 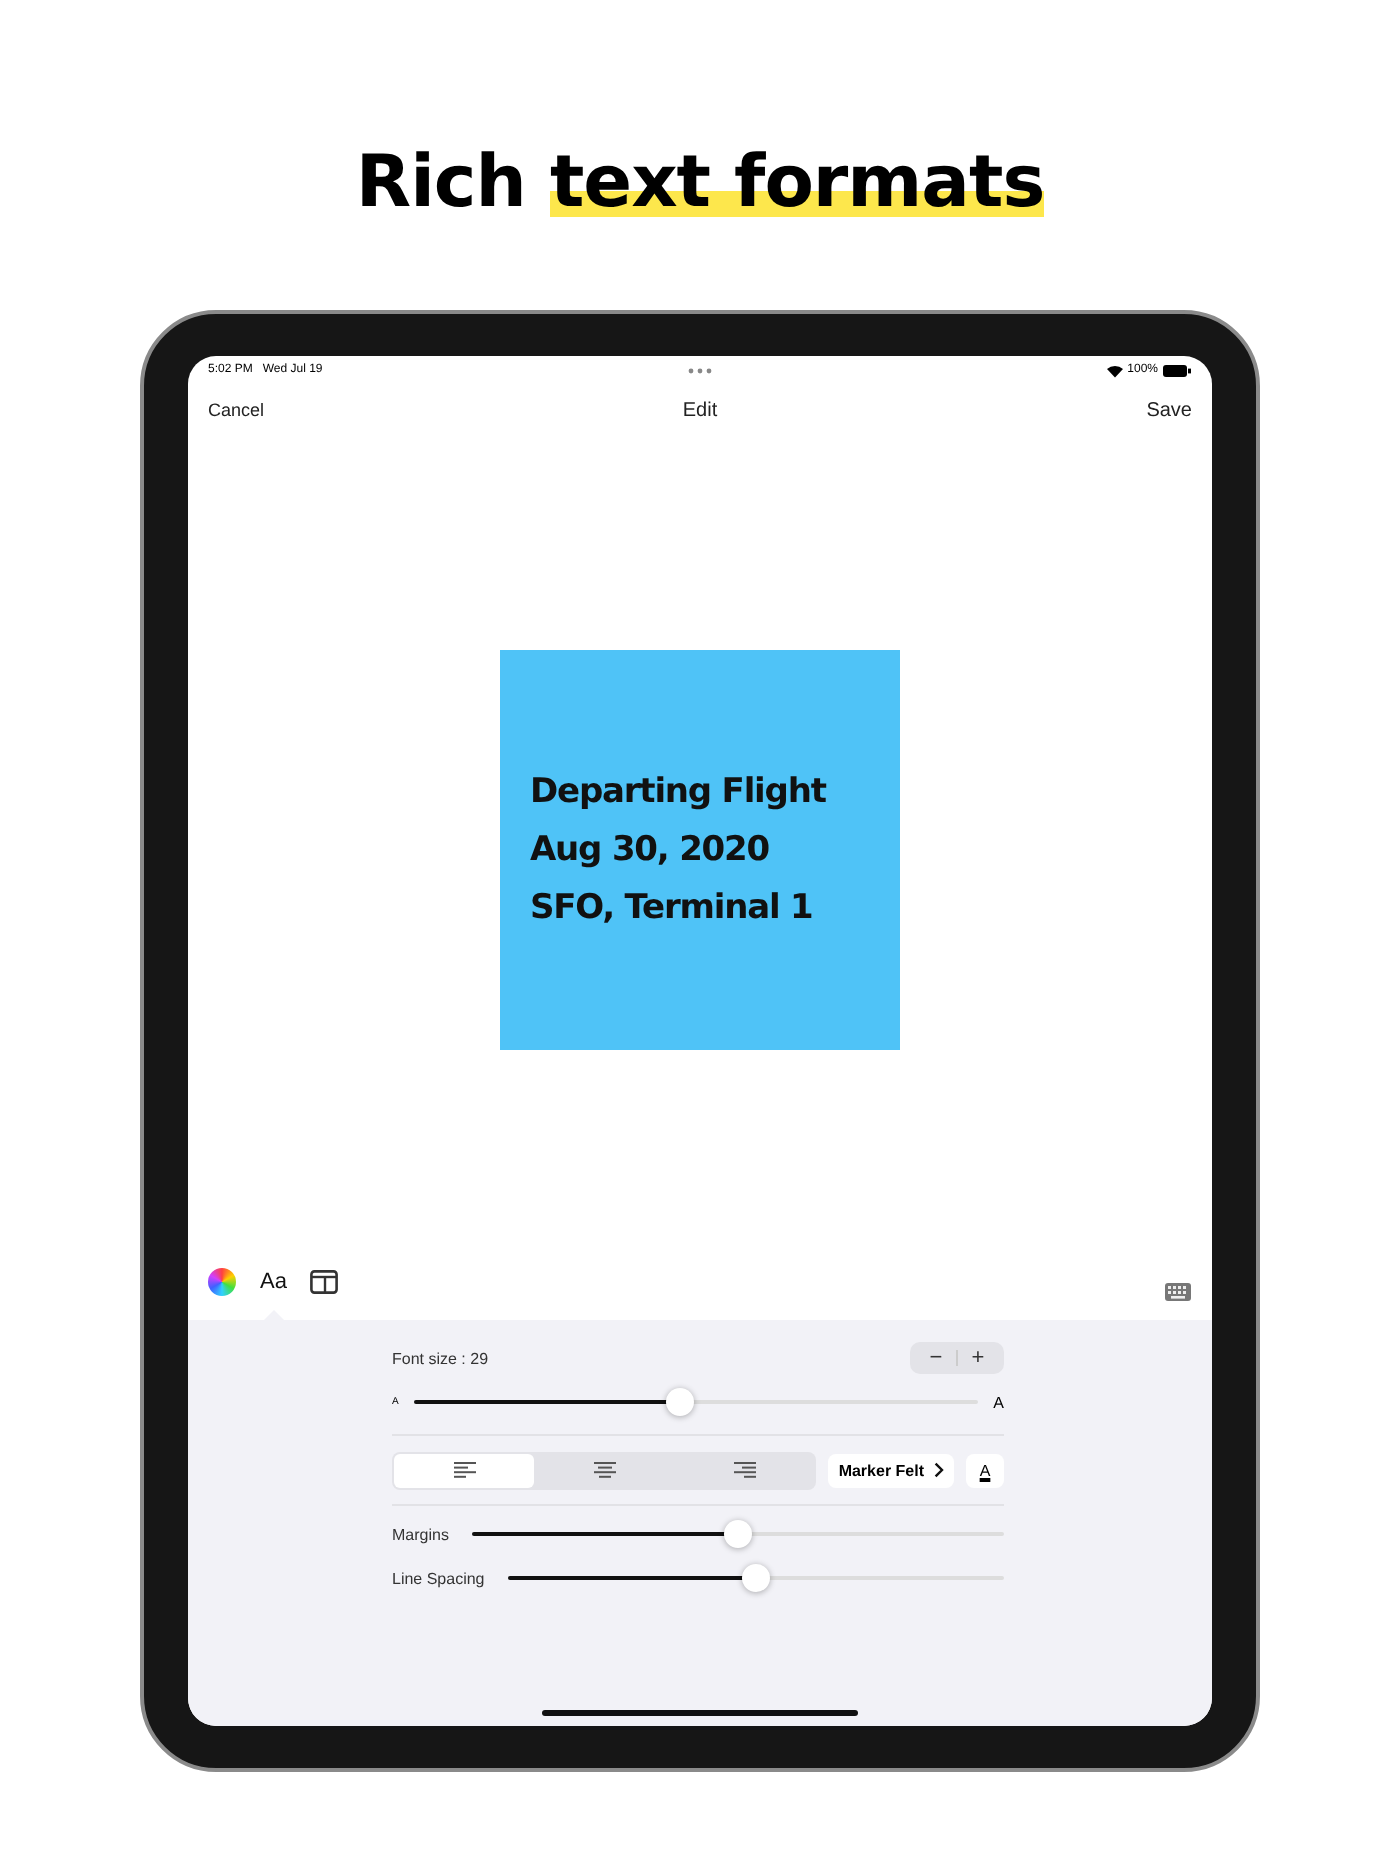 I want to click on slider-label: Margins, so click(x=420, y=1534).